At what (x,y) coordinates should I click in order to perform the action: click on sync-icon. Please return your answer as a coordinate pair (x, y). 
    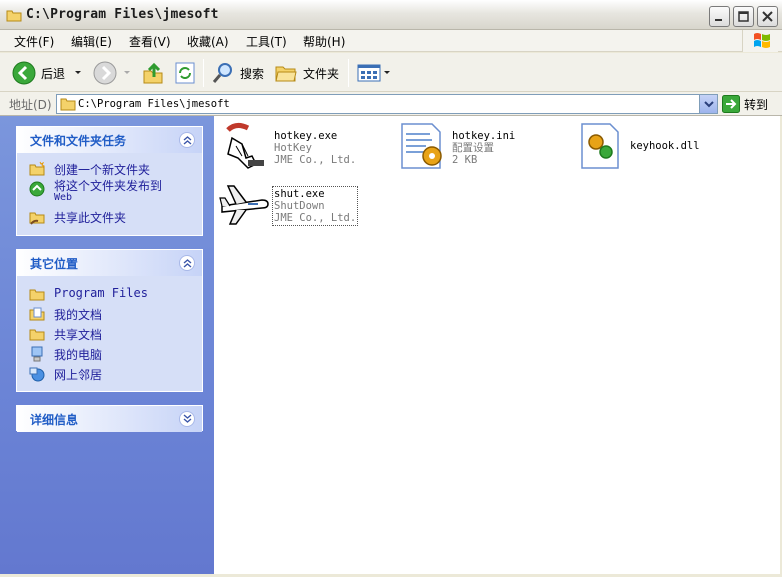
    Looking at the image, I should click on (185, 73).